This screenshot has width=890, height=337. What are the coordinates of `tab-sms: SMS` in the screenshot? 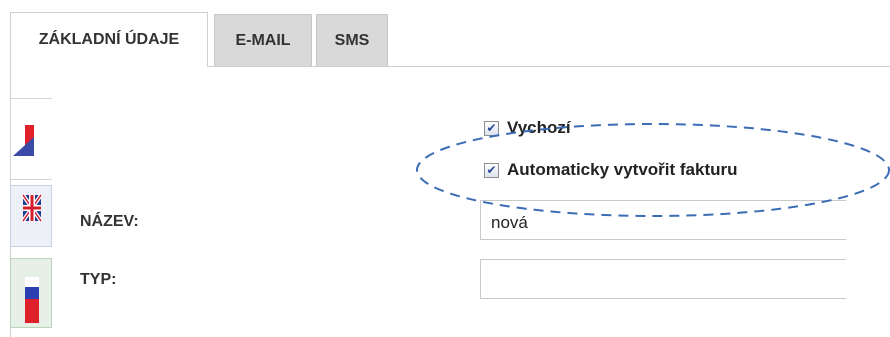 It's located at (352, 40).